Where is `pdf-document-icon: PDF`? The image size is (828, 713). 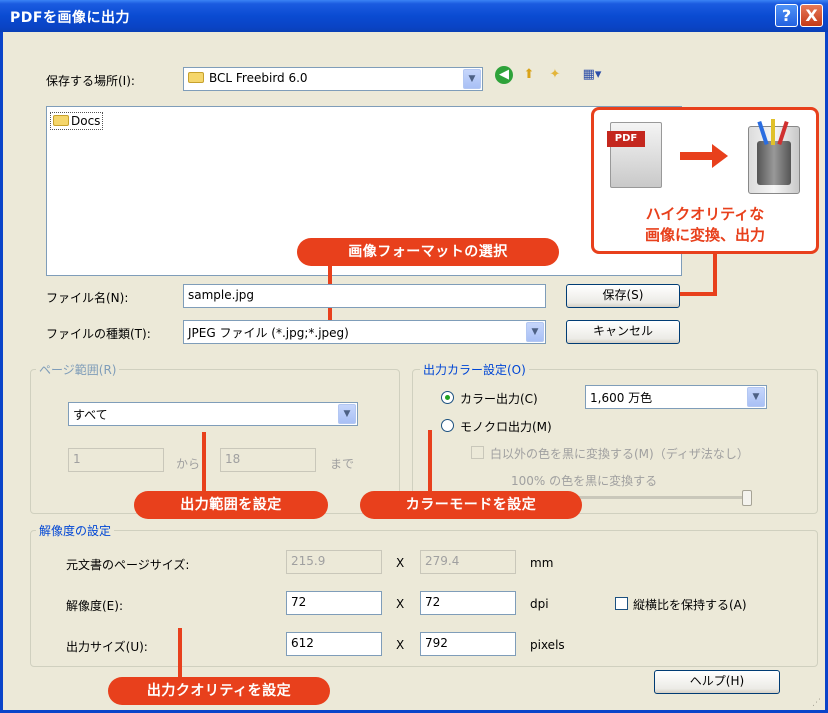
pdf-document-icon: PDF is located at coordinates (634, 155).